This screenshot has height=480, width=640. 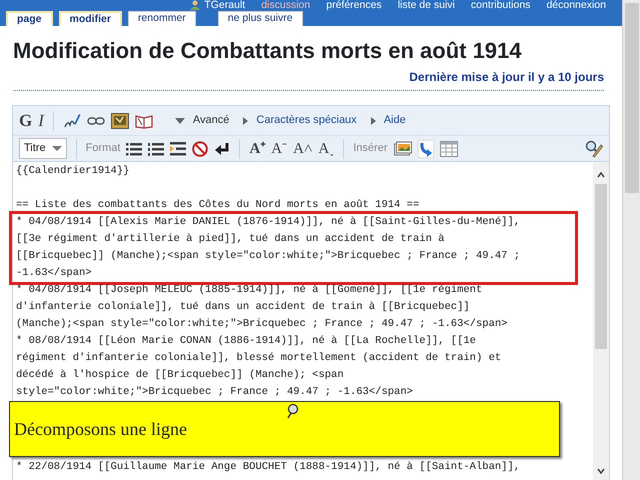 What do you see at coordinates (302, 149) in the screenshot?
I see `superscript-button: A˄` at bounding box center [302, 149].